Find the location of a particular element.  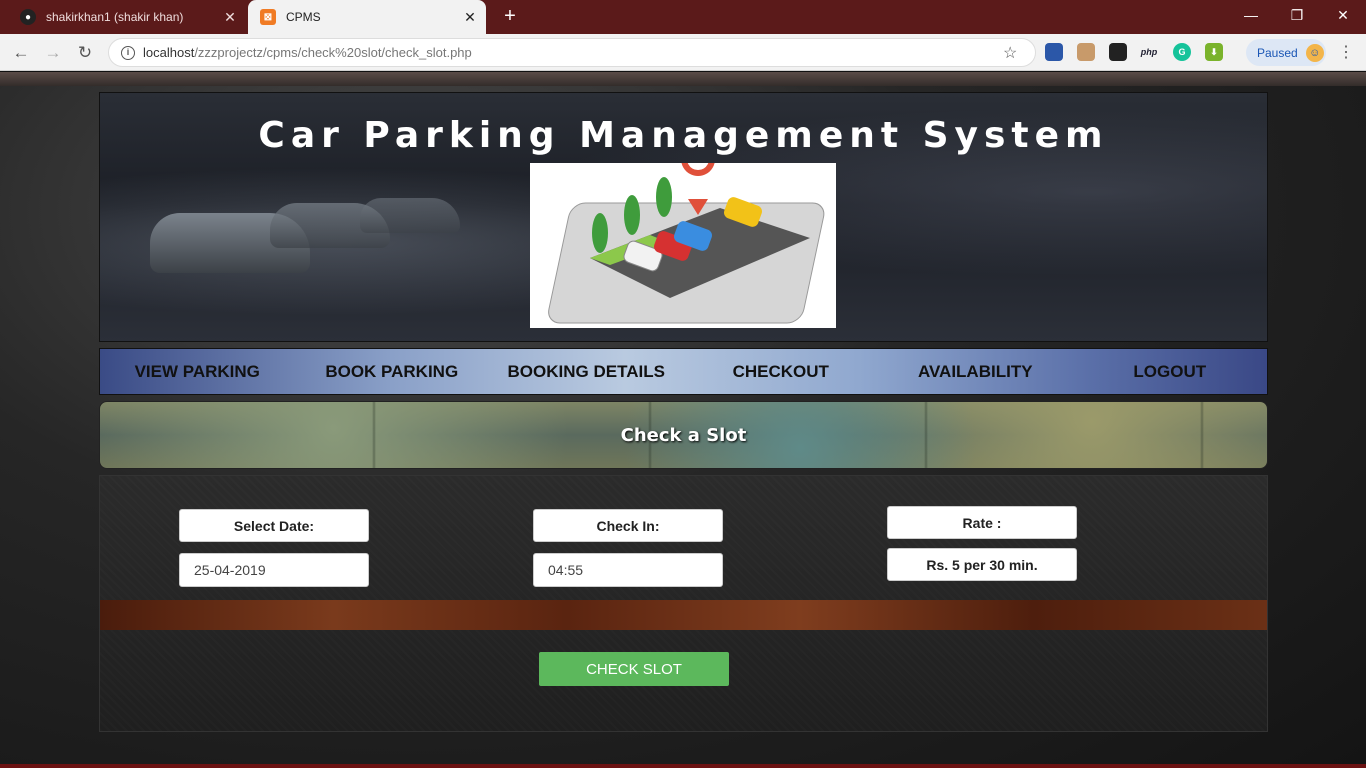

page-banner: Check a Slot is located at coordinates (683, 435).